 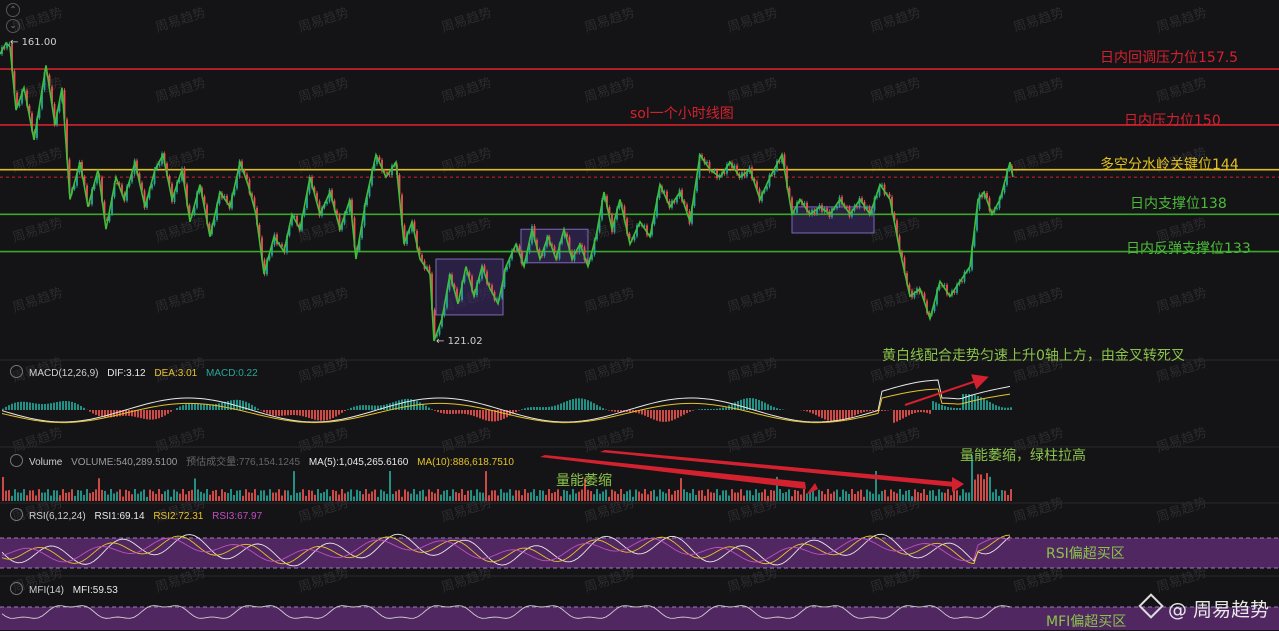 What do you see at coordinates (1033, 355) in the screenshot?
I see `macd-annotation: 黄白线配合走势匀速上升0轴上方，由金叉转死叉` at bounding box center [1033, 355].